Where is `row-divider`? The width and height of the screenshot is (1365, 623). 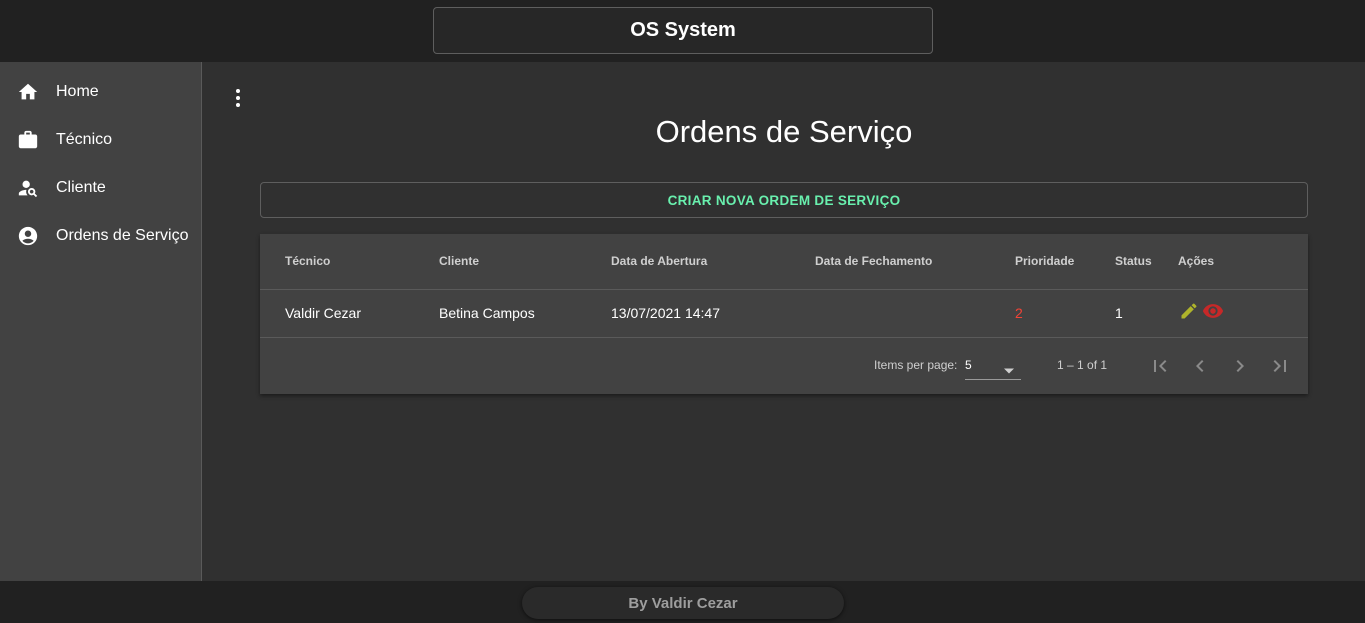
row-divider is located at coordinates (784, 289).